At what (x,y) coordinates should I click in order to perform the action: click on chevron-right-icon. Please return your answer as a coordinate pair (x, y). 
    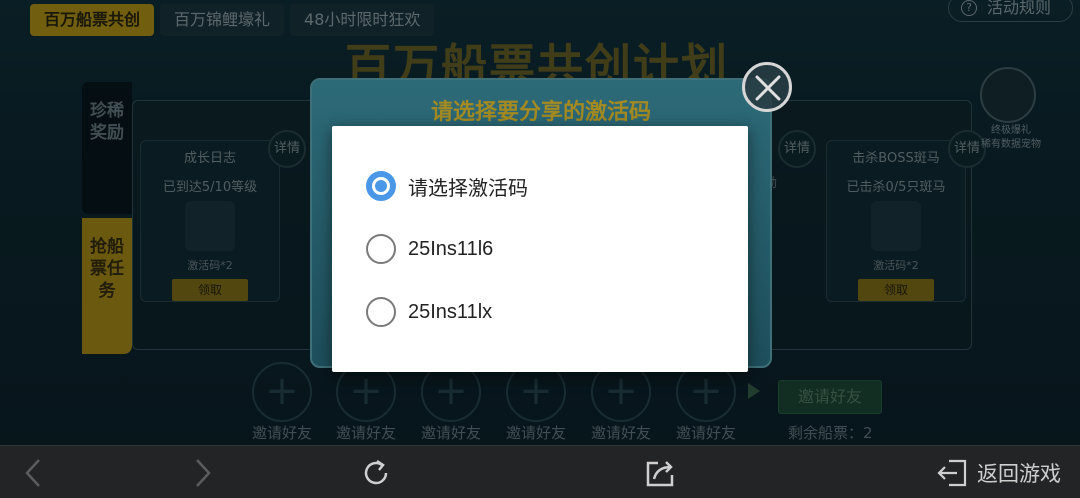
    Looking at the image, I should click on (203, 472).